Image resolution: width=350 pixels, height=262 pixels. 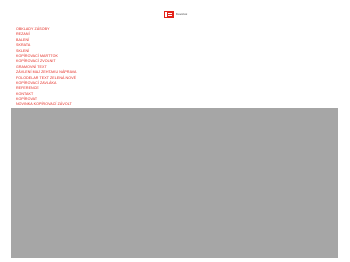 I want to click on logo-mark-icon, so click(x=169, y=14).